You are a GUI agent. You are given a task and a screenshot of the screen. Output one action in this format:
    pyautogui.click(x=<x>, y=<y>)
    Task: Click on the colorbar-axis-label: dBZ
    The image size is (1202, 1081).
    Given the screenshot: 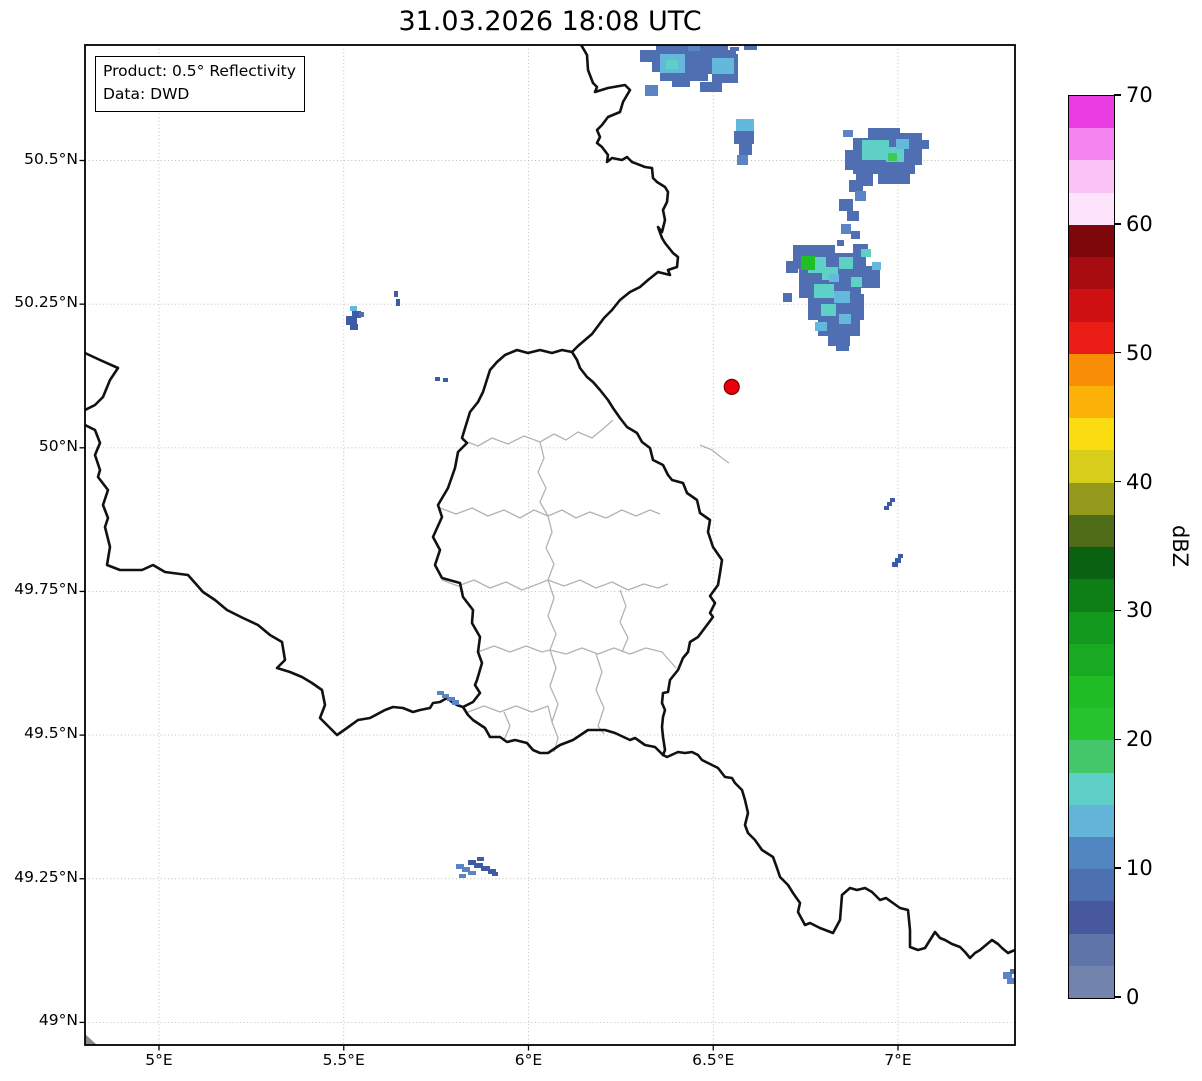 What is the action you would take?
    pyautogui.click(x=1180, y=546)
    